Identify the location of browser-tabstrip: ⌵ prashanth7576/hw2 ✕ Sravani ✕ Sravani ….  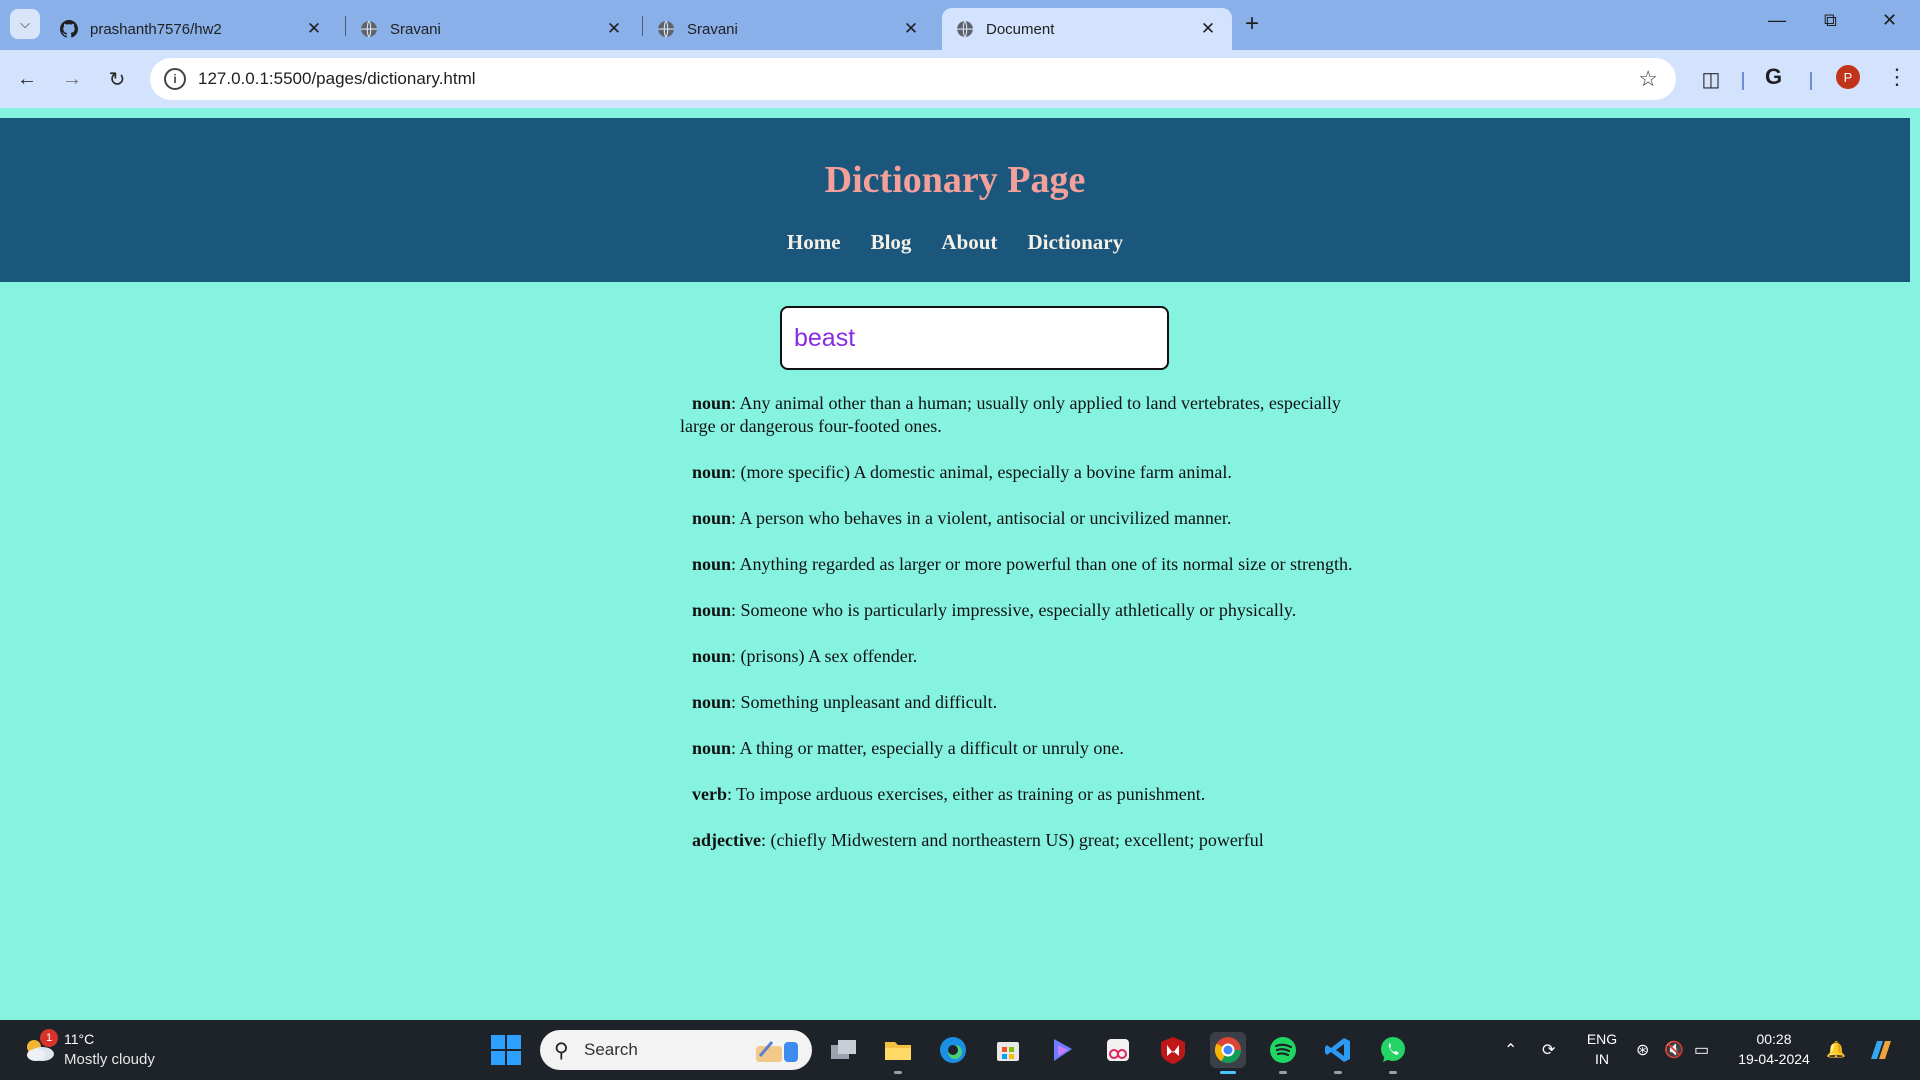
(960, 25).